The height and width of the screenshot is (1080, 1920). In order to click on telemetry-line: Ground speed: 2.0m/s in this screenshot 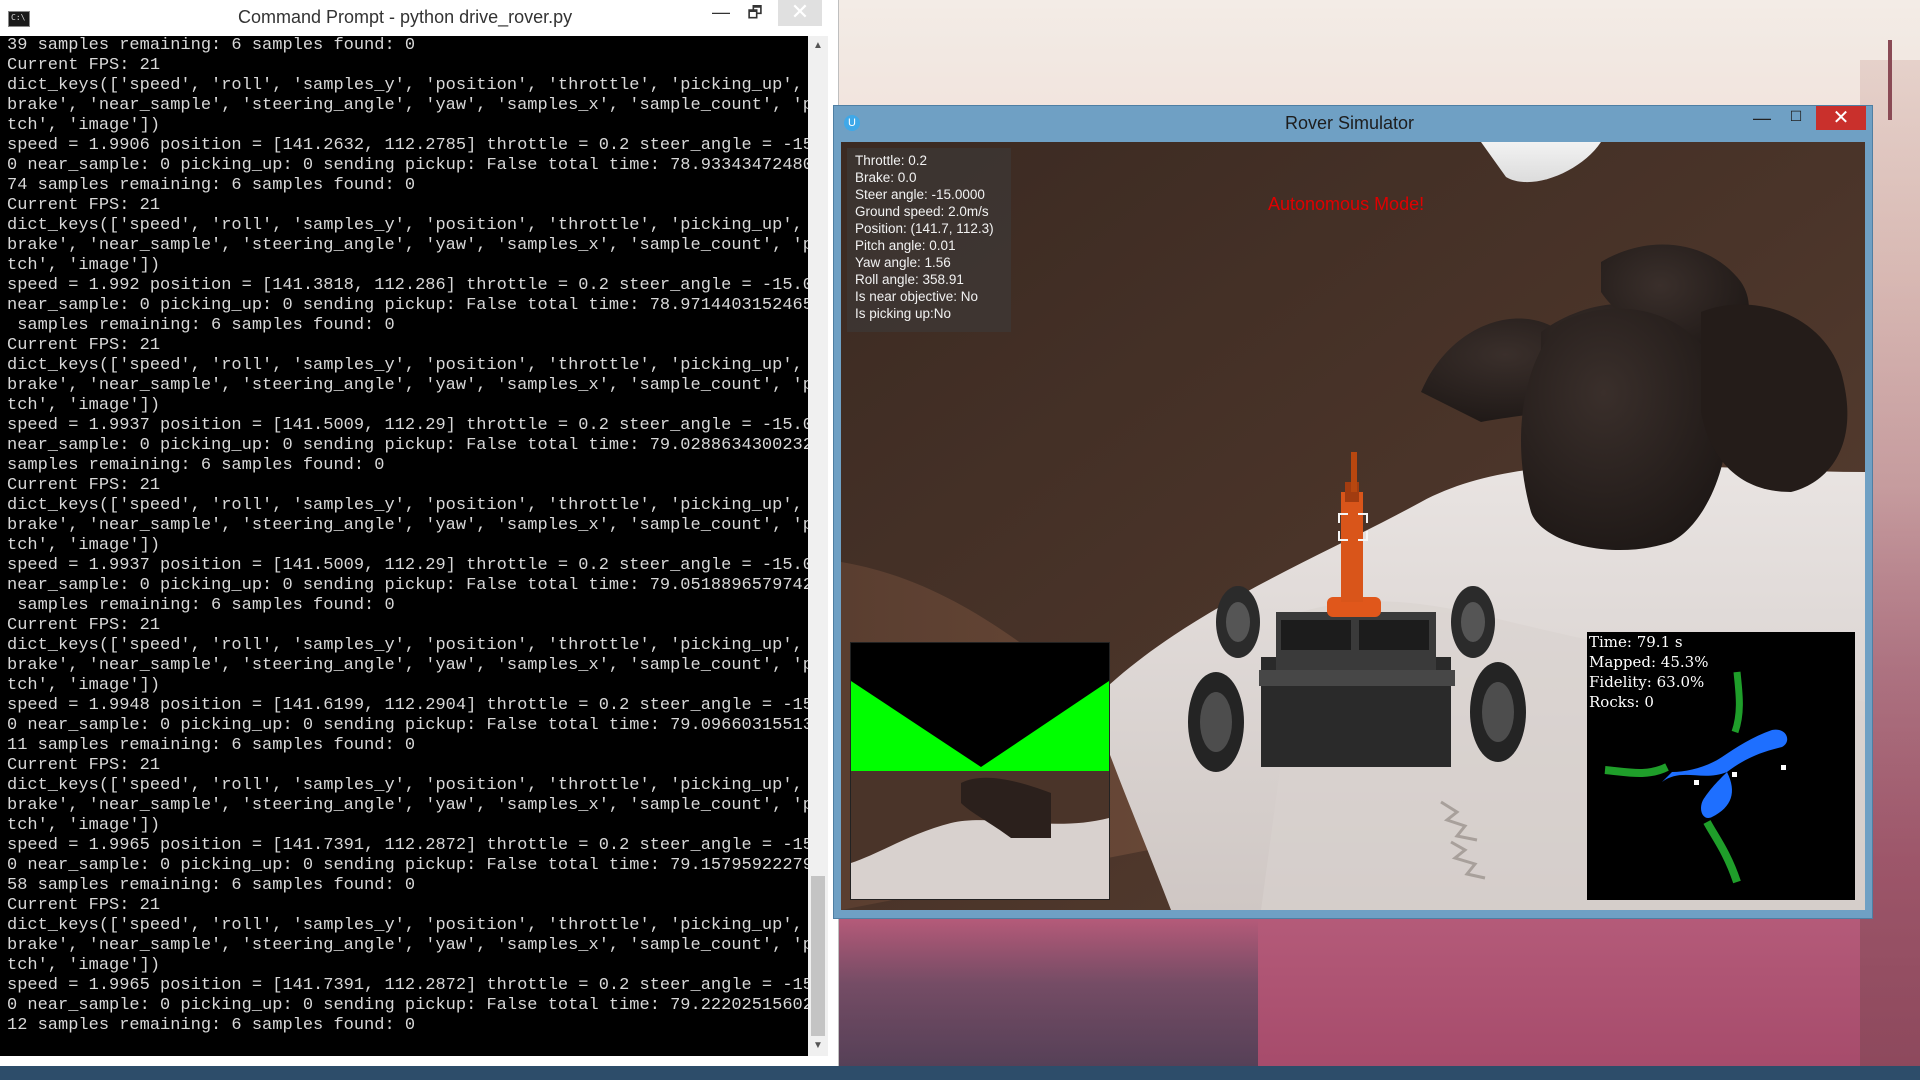, I will do `click(922, 211)`.